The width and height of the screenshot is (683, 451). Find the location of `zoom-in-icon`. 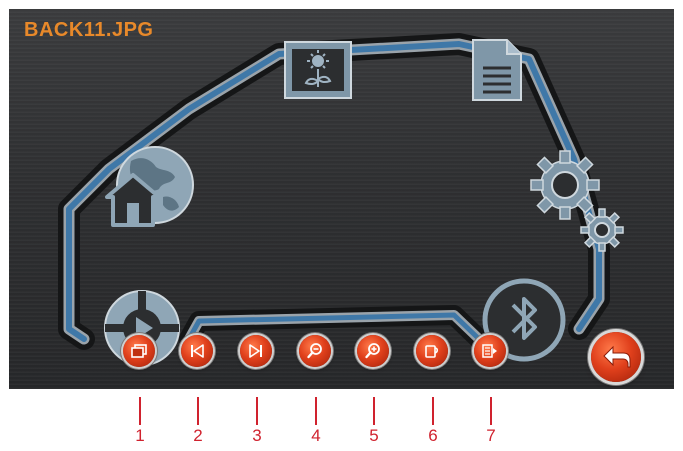

zoom-in-icon is located at coordinates (372, 351).